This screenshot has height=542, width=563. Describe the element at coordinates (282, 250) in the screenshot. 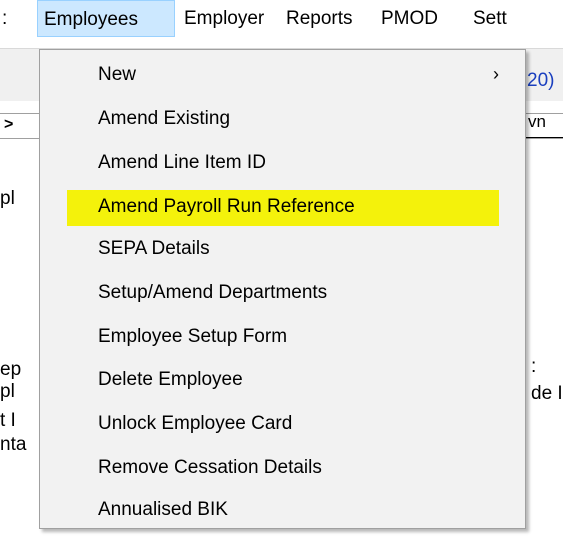

I see `menu-item-sepa-details: SEPA Details` at that location.